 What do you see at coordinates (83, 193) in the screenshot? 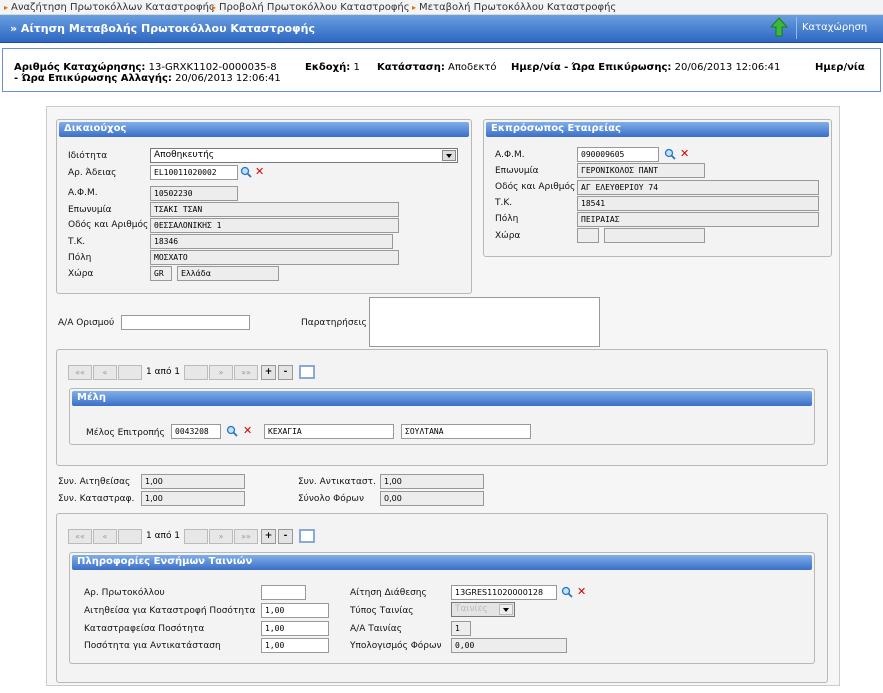
I see `afm-label: Α.Φ.Μ.` at bounding box center [83, 193].